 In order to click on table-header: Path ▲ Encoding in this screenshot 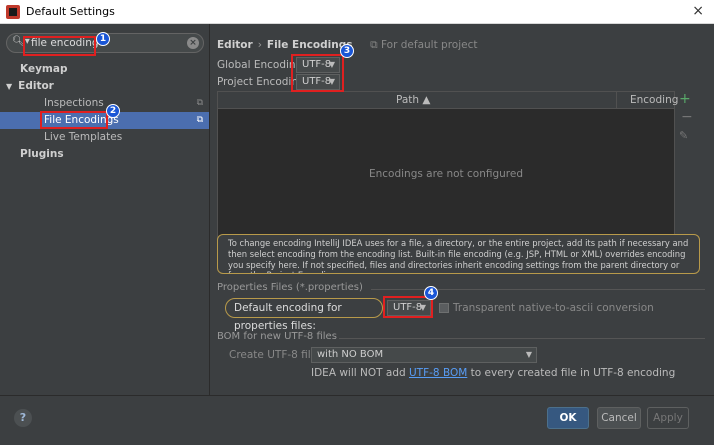, I will do `click(448, 100)`.